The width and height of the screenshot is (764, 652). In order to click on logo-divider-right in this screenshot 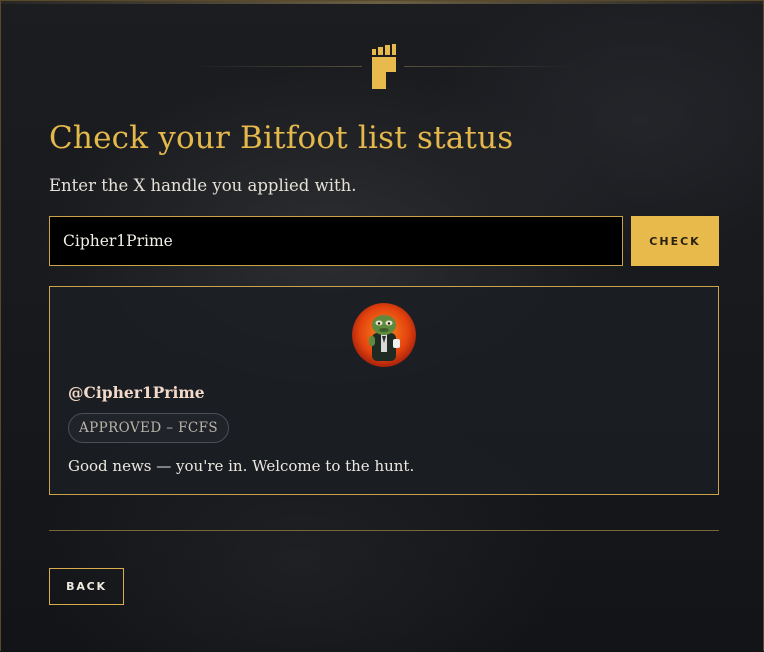, I will do `click(490, 66)`.